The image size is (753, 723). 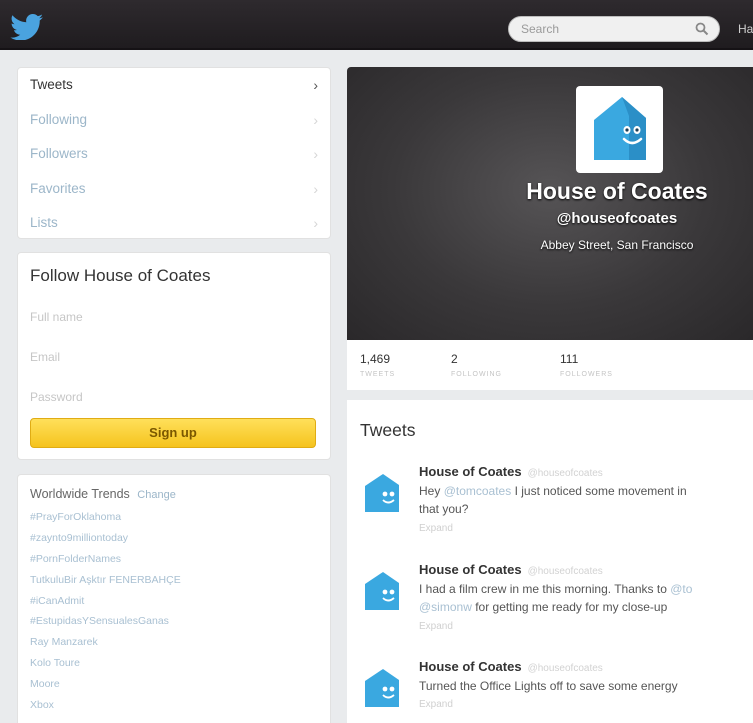 I want to click on signup-card: Follow House of Coates Sign up, so click(x=174, y=356).